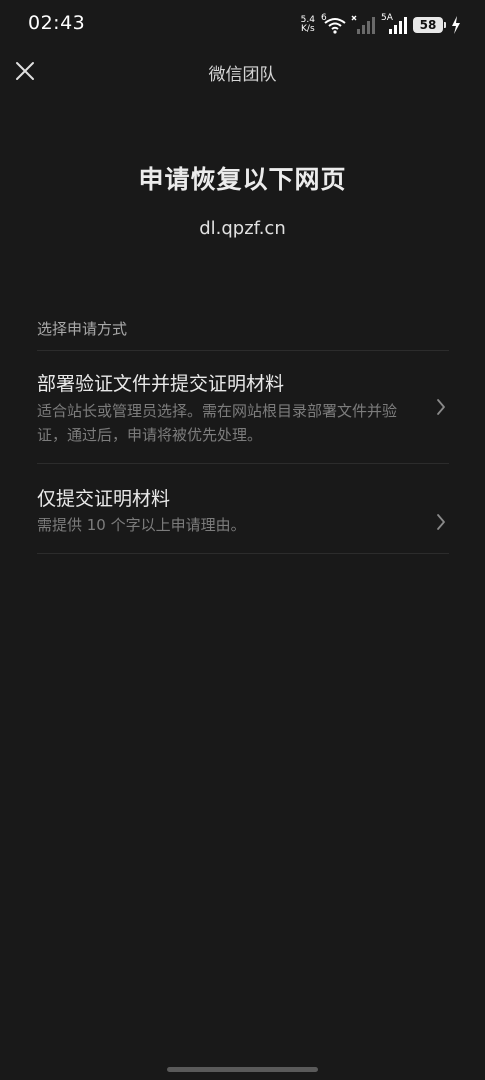 Image resolution: width=485 pixels, height=1080 pixels. I want to click on signal-off-icon, so click(364, 25).